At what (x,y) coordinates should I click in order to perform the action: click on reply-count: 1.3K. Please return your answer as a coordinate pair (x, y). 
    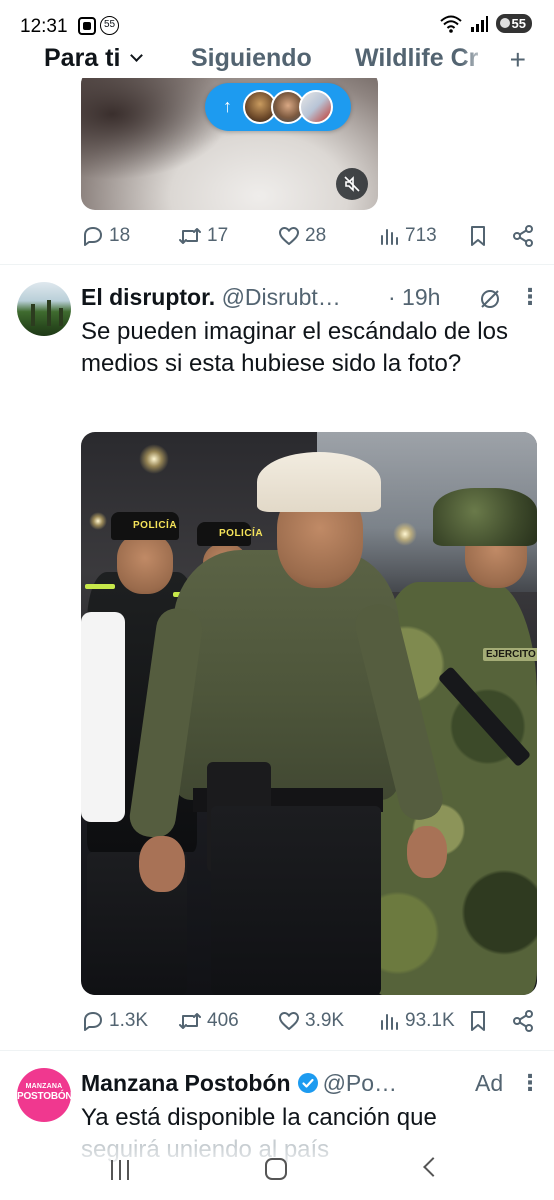
    Looking at the image, I should click on (129, 1020).